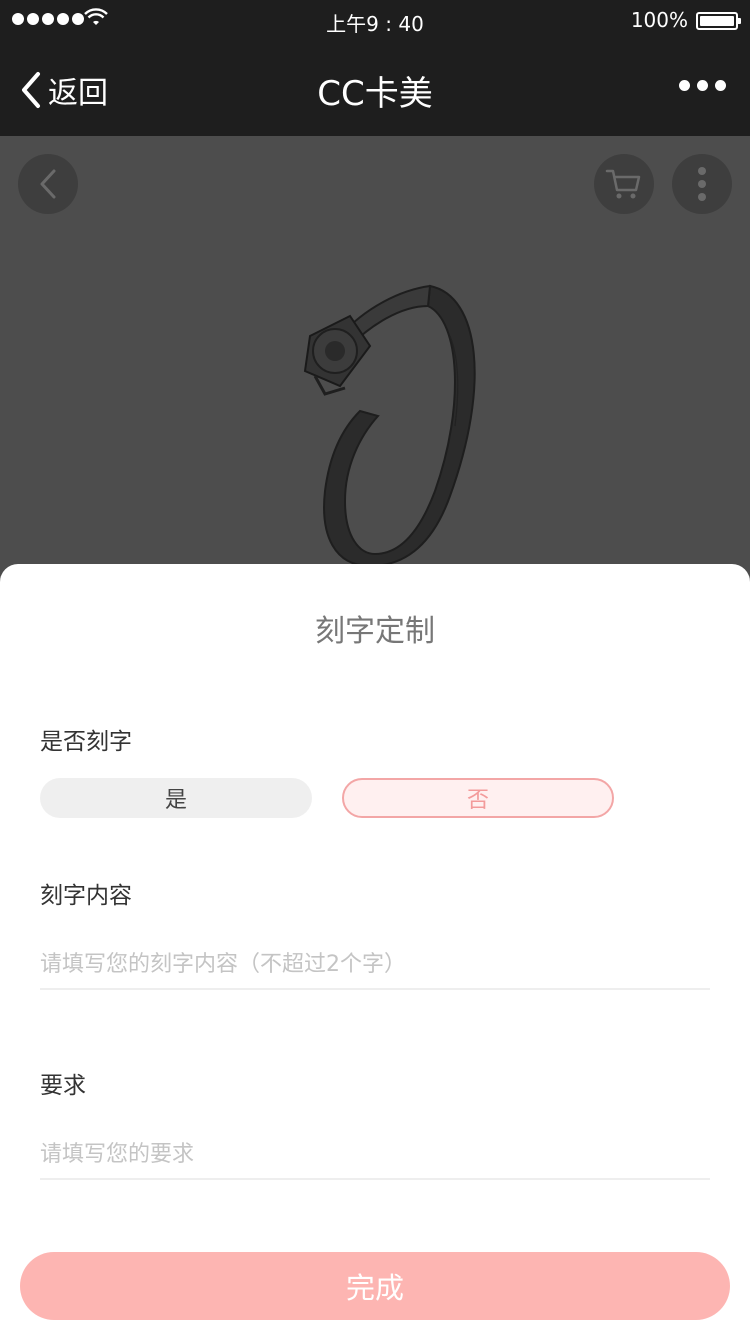 The image size is (750, 1334). Describe the element at coordinates (389, 426) in the screenshot. I see `diamond-ring-image` at that location.